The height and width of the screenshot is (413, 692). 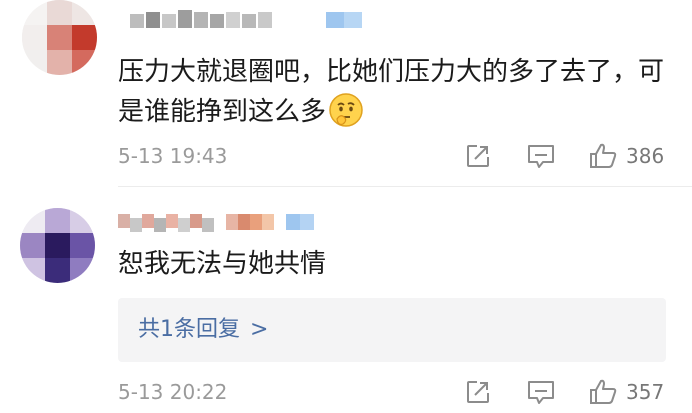 What do you see at coordinates (645, 156) in the screenshot?
I see `like-count: 386` at bounding box center [645, 156].